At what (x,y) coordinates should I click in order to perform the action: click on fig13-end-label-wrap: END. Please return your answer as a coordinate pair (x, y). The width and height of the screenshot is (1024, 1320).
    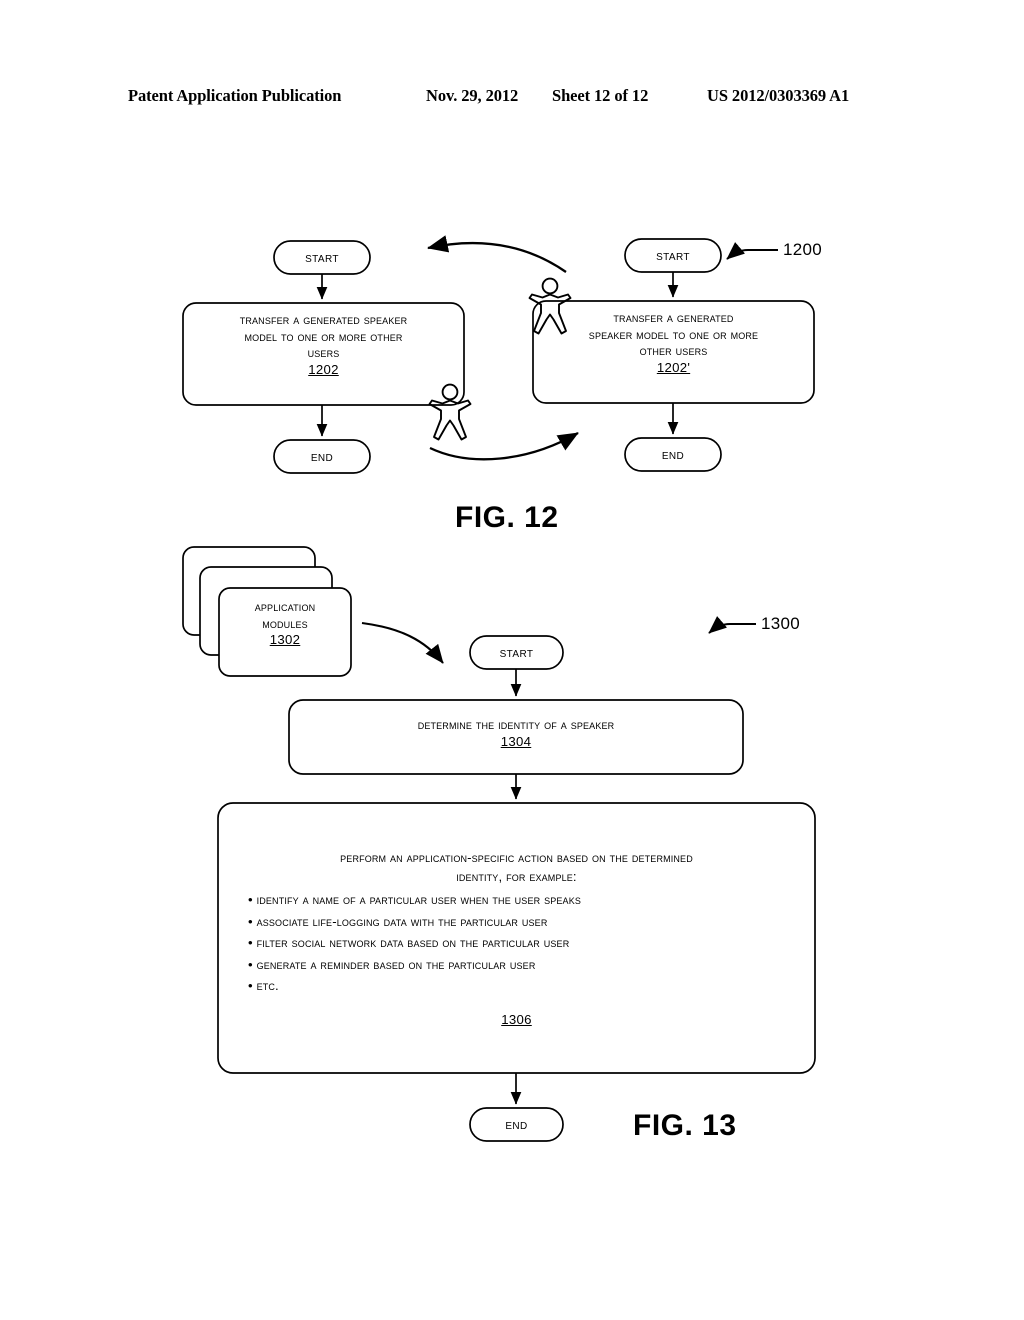
    Looking at the image, I should click on (516, 1124).